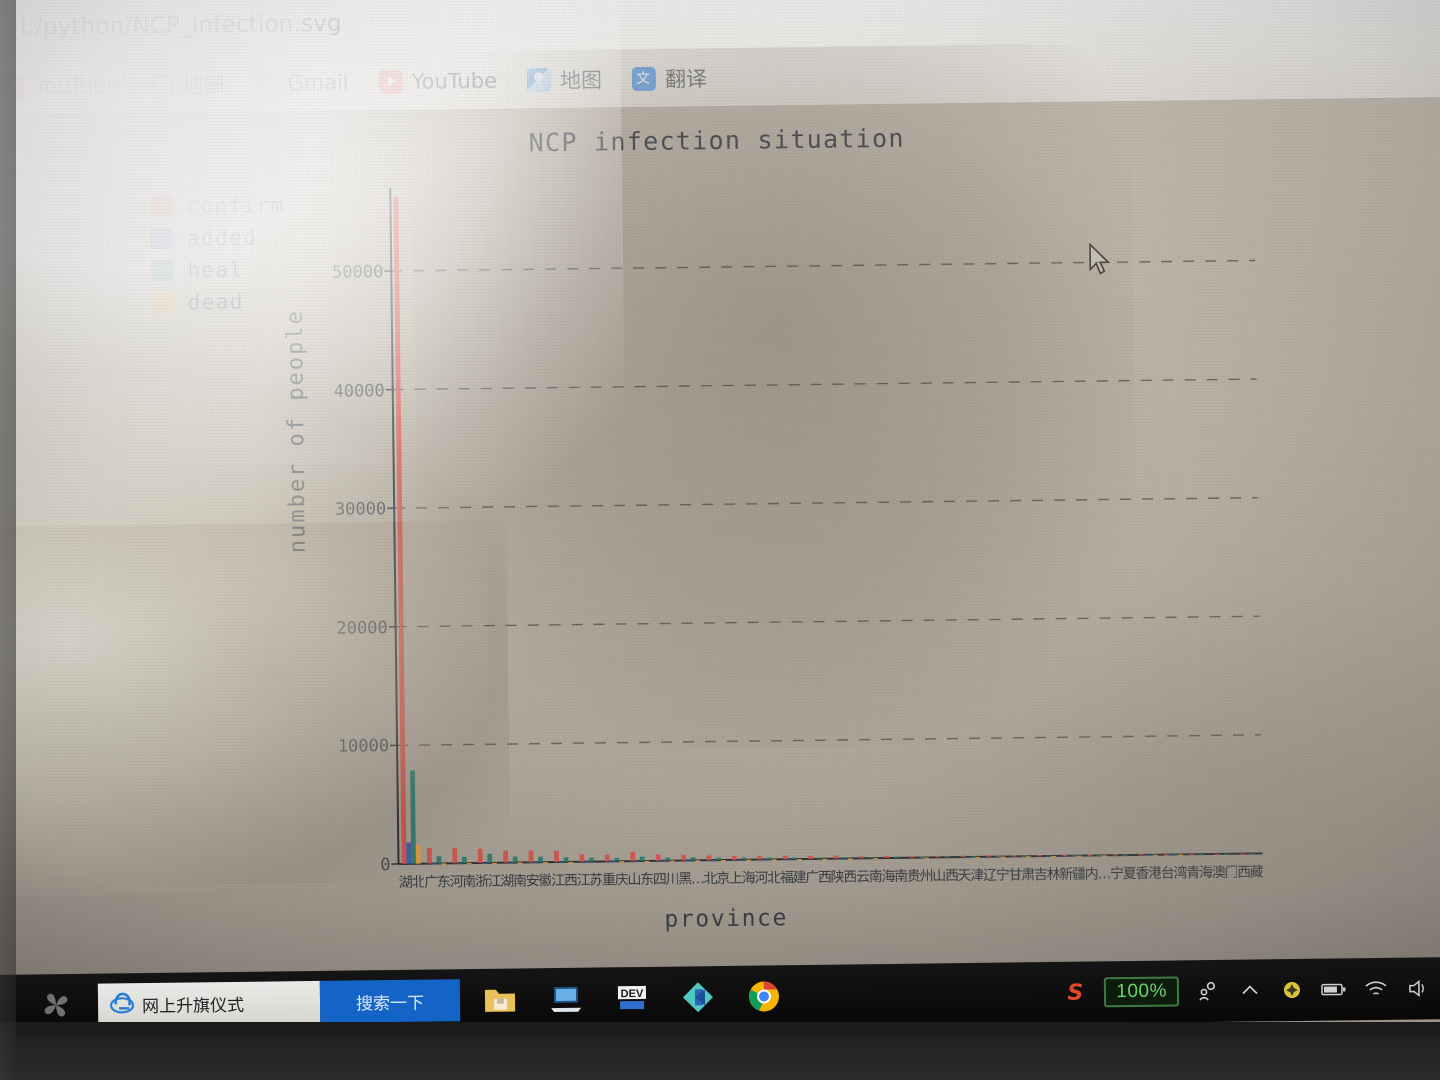 The height and width of the screenshot is (1080, 1440). What do you see at coordinates (1208, 991) in the screenshot?
I see `people-icon` at bounding box center [1208, 991].